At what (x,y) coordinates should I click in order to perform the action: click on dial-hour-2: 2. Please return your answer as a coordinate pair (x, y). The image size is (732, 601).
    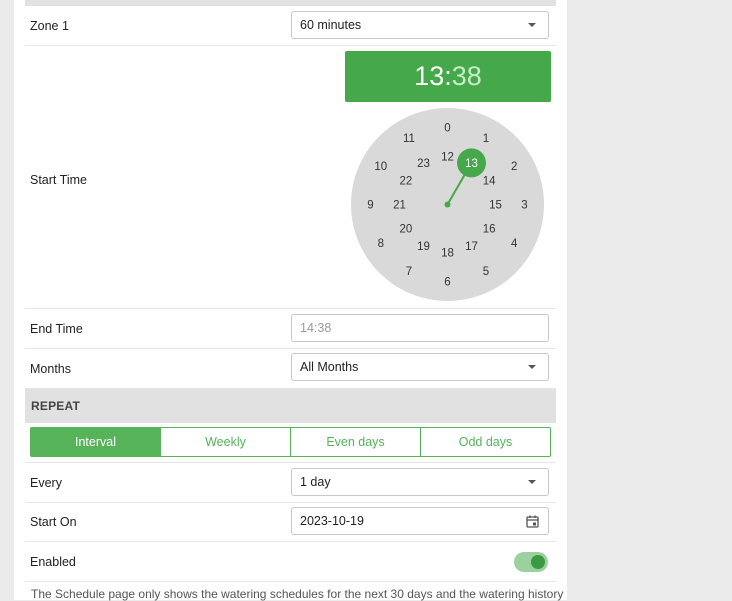
    Looking at the image, I should click on (514, 167).